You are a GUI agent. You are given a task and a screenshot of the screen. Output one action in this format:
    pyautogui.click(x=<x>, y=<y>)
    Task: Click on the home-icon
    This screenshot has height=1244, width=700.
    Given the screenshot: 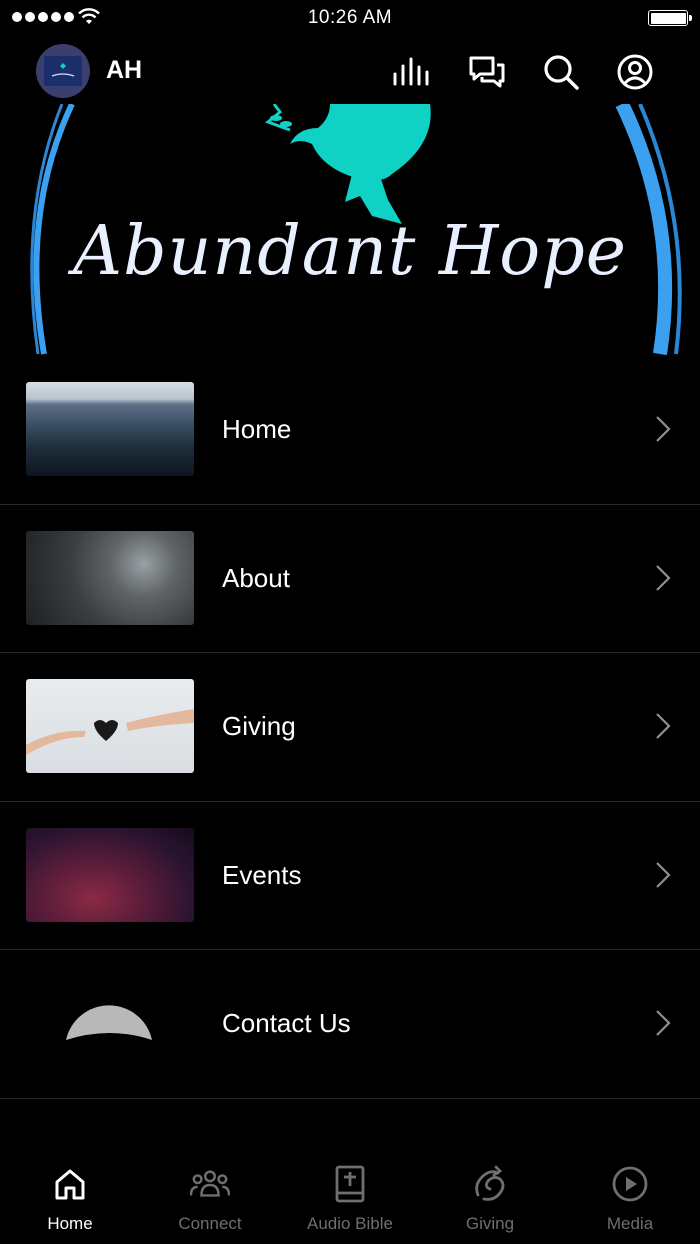 What is the action you would take?
    pyautogui.click(x=70, y=1184)
    